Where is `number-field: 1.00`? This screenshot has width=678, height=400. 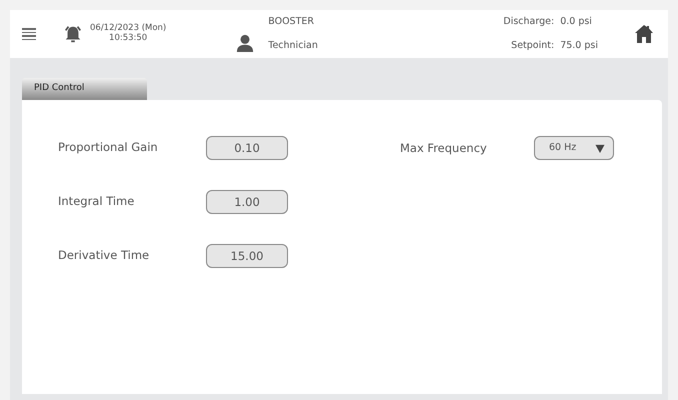 number-field: 1.00 is located at coordinates (247, 202).